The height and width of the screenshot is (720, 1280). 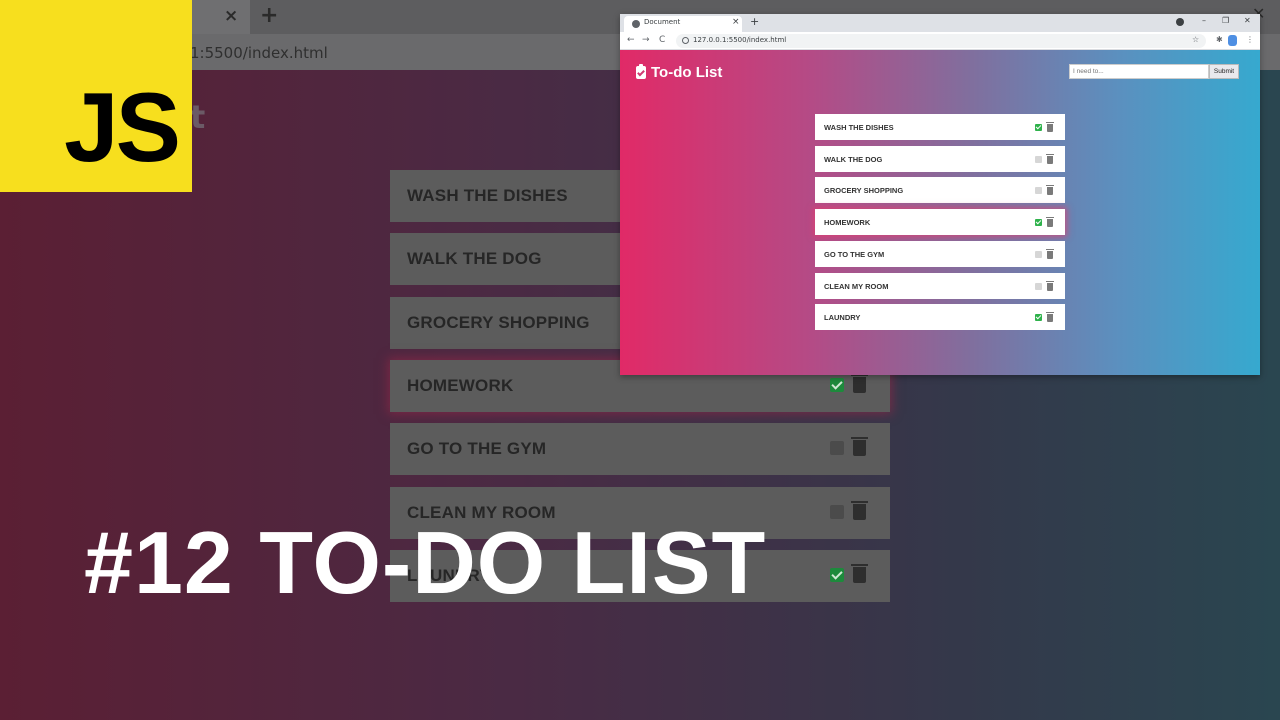 I want to click on globe-icon, so click(x=636, y=24).